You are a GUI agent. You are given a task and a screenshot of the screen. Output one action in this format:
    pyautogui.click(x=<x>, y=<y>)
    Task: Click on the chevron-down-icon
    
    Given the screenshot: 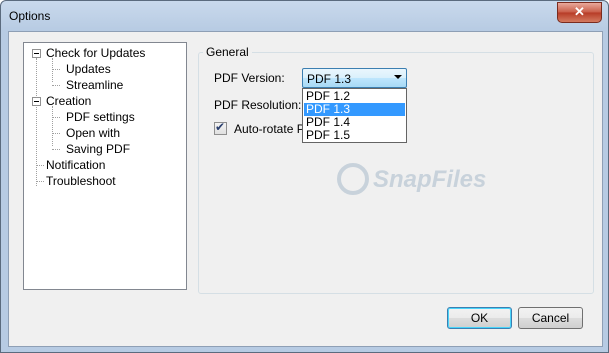 What is the action you would take?
    pyautogui.click(x=398, y=77)
    